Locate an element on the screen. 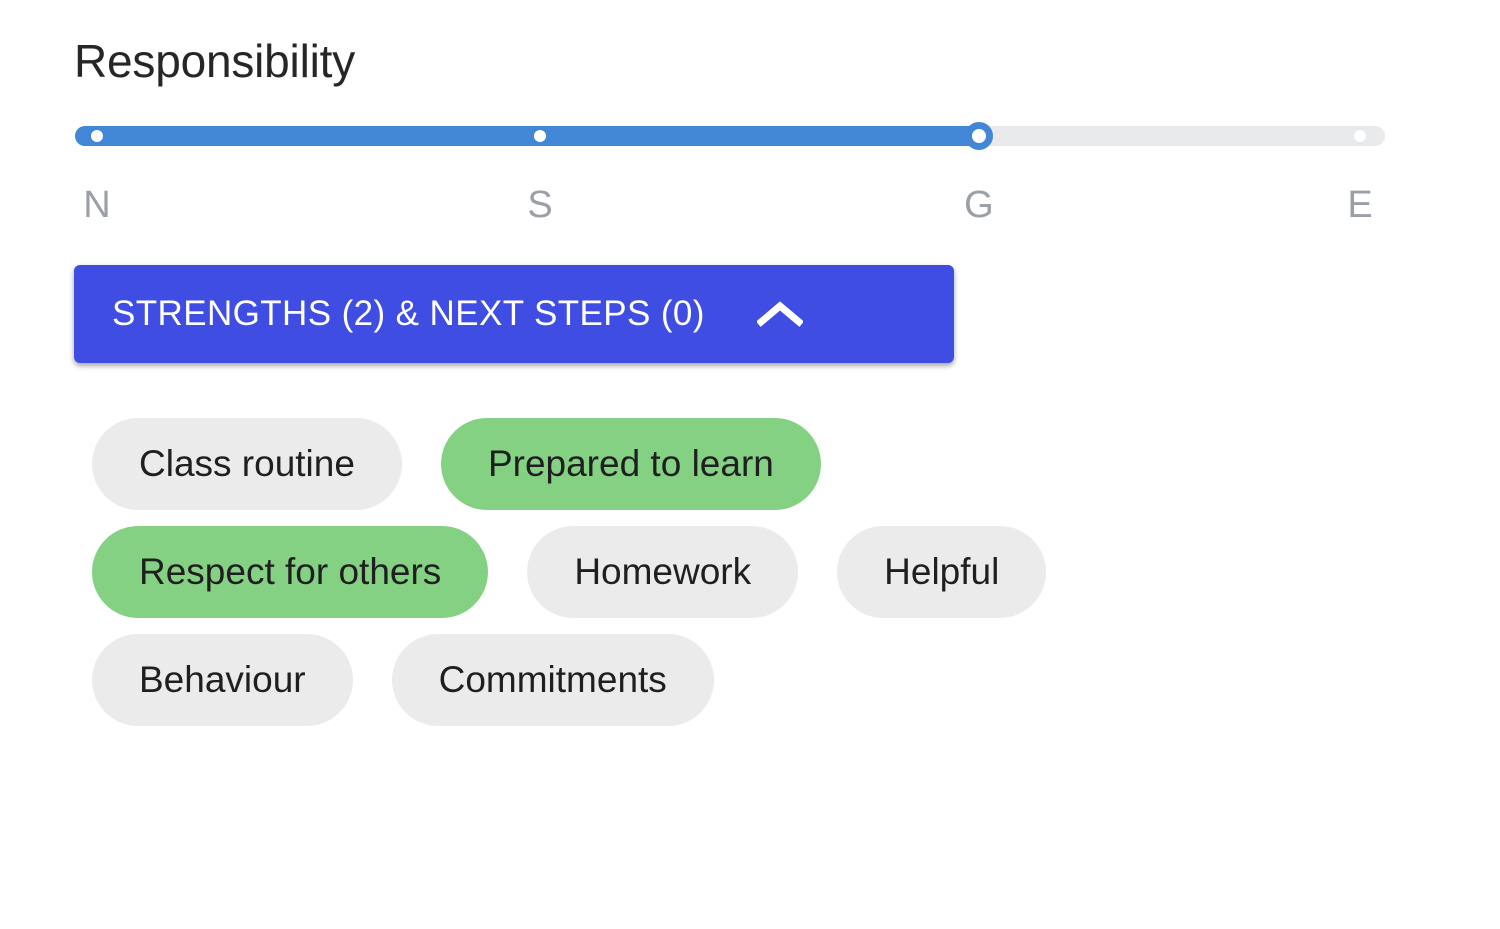 Image resolution: width=1500 pixels, height=929 pixels. chip-row: Class routine Prepared to learn is located at coordinates (772, 464).